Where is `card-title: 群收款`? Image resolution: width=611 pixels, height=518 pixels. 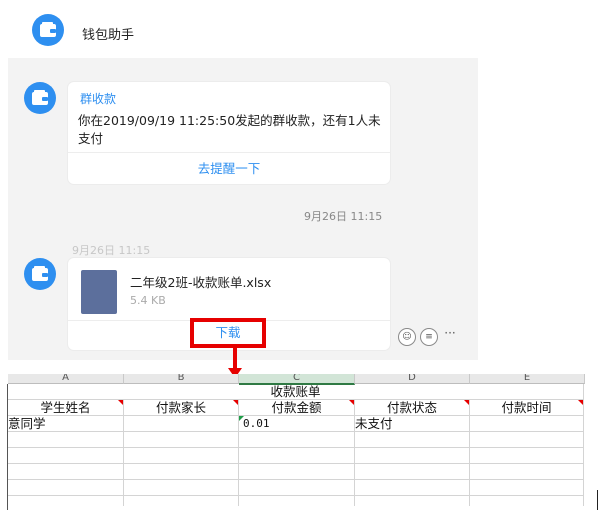 card-title: 群收款 is located at coordinates (98, 99).